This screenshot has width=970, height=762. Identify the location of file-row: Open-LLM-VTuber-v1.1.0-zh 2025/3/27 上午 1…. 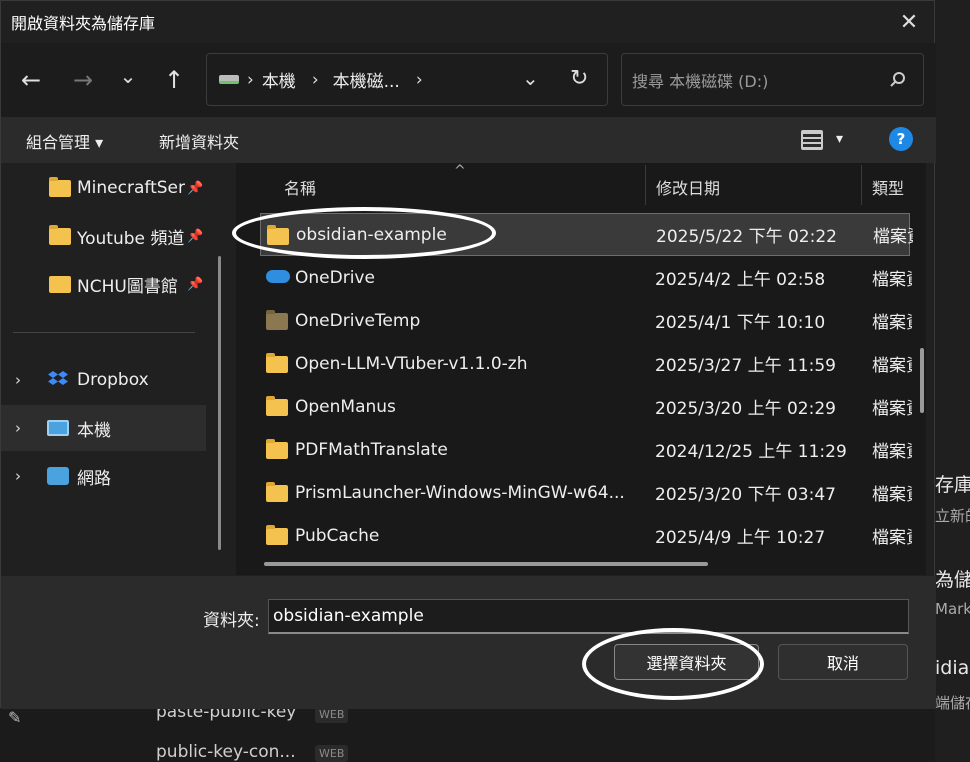
(586, 363).